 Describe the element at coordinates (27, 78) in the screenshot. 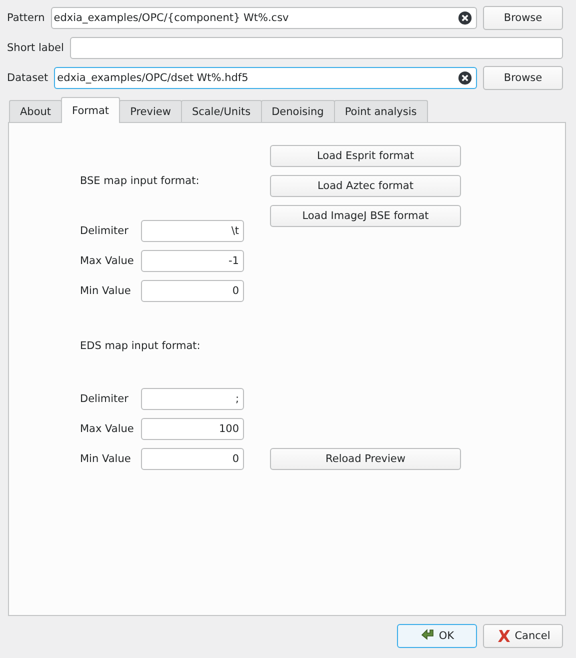

I see `field-label: Dataset` at that location.